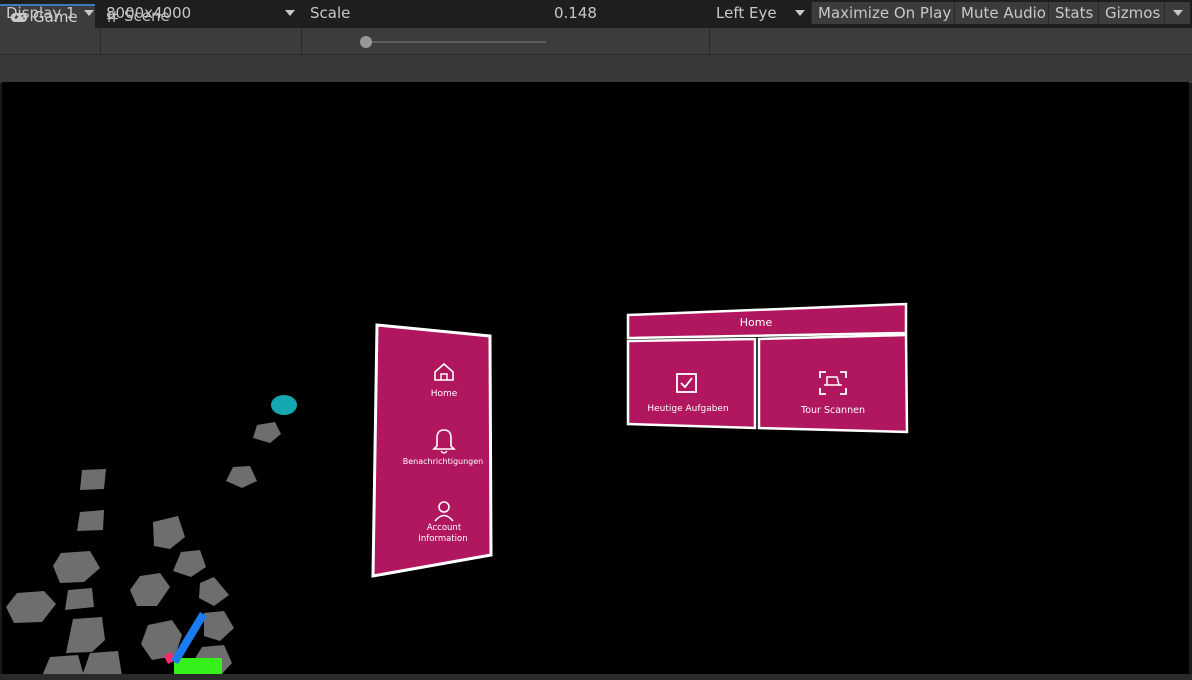 This screenshot has width=1192, height=680. Describe the element at coordinates (149, 13) in the screenshot. I see `resolution-value: 8000x4000` at that location.